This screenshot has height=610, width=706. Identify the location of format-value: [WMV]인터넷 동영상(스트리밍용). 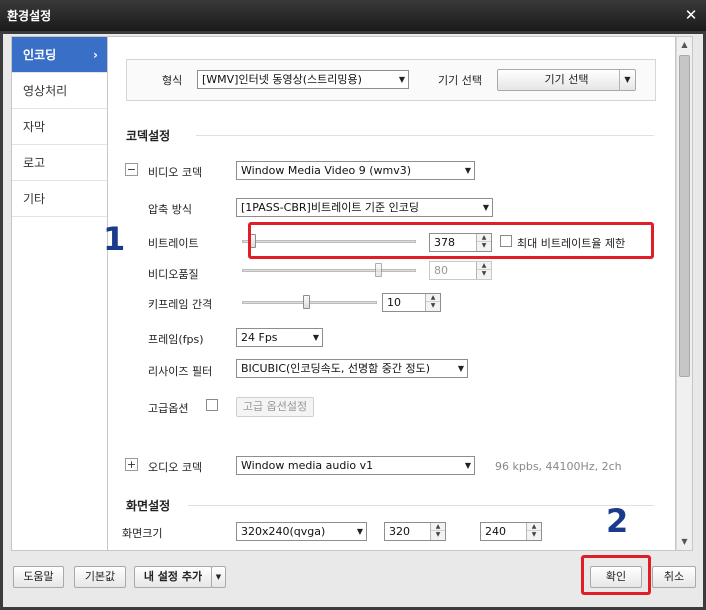
(282, 79).